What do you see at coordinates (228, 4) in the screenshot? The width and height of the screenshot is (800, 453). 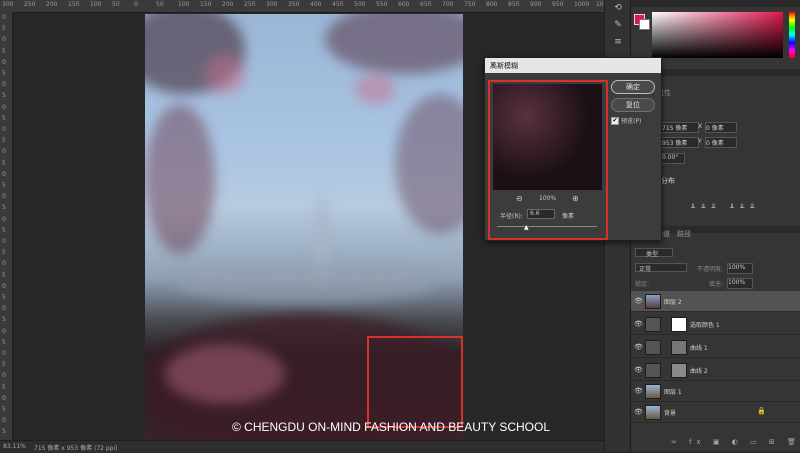 I see `ruler-tick-label: 200` at bounding box center [228, 4].